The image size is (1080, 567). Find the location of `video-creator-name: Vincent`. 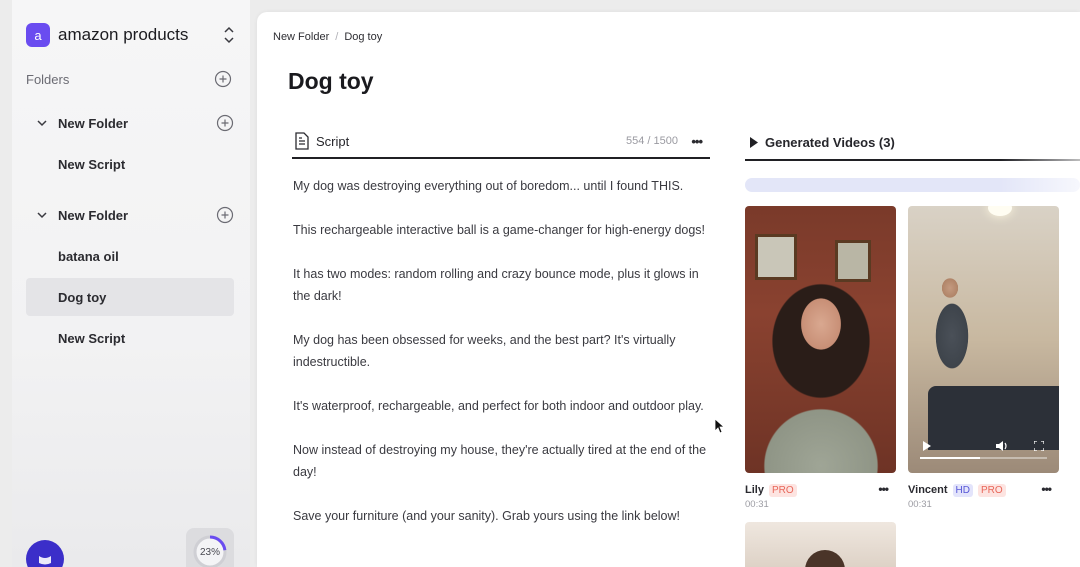

video-creator-name: Vincent is located at coordinates (928, 490).